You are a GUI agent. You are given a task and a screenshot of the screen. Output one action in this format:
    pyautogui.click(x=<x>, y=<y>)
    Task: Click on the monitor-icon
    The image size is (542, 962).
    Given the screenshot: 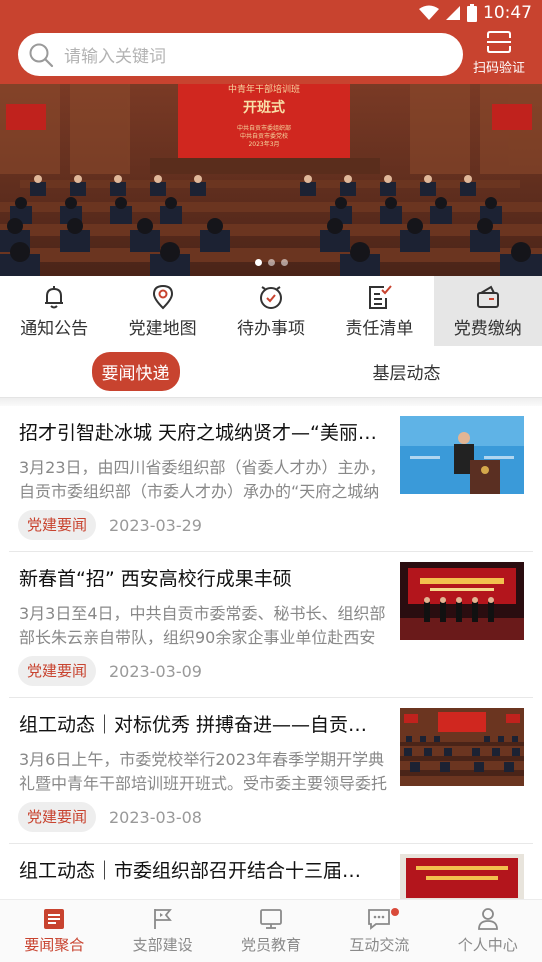 What is the action you would take?
    pyautogui.click(x=271, y=919)
    